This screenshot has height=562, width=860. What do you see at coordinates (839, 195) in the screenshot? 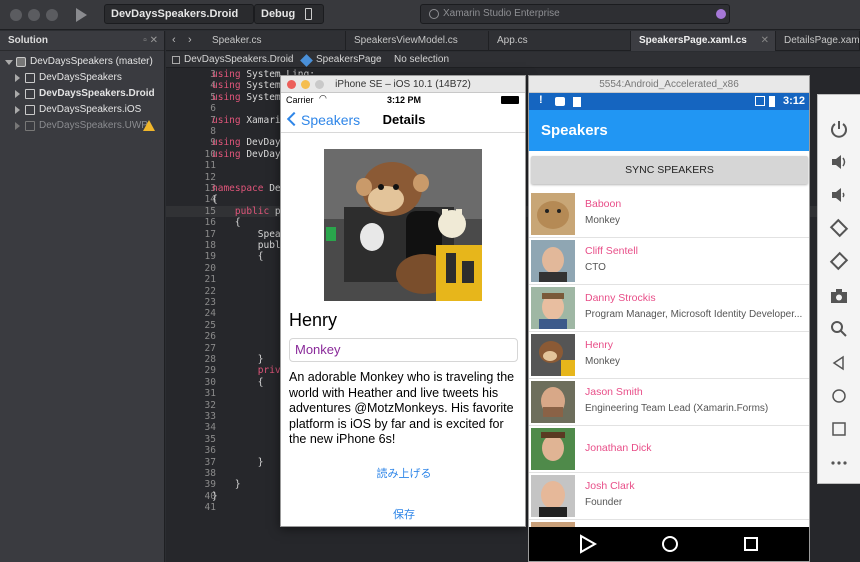
I see `volume-down-icon` at bounding box center [839, 195].